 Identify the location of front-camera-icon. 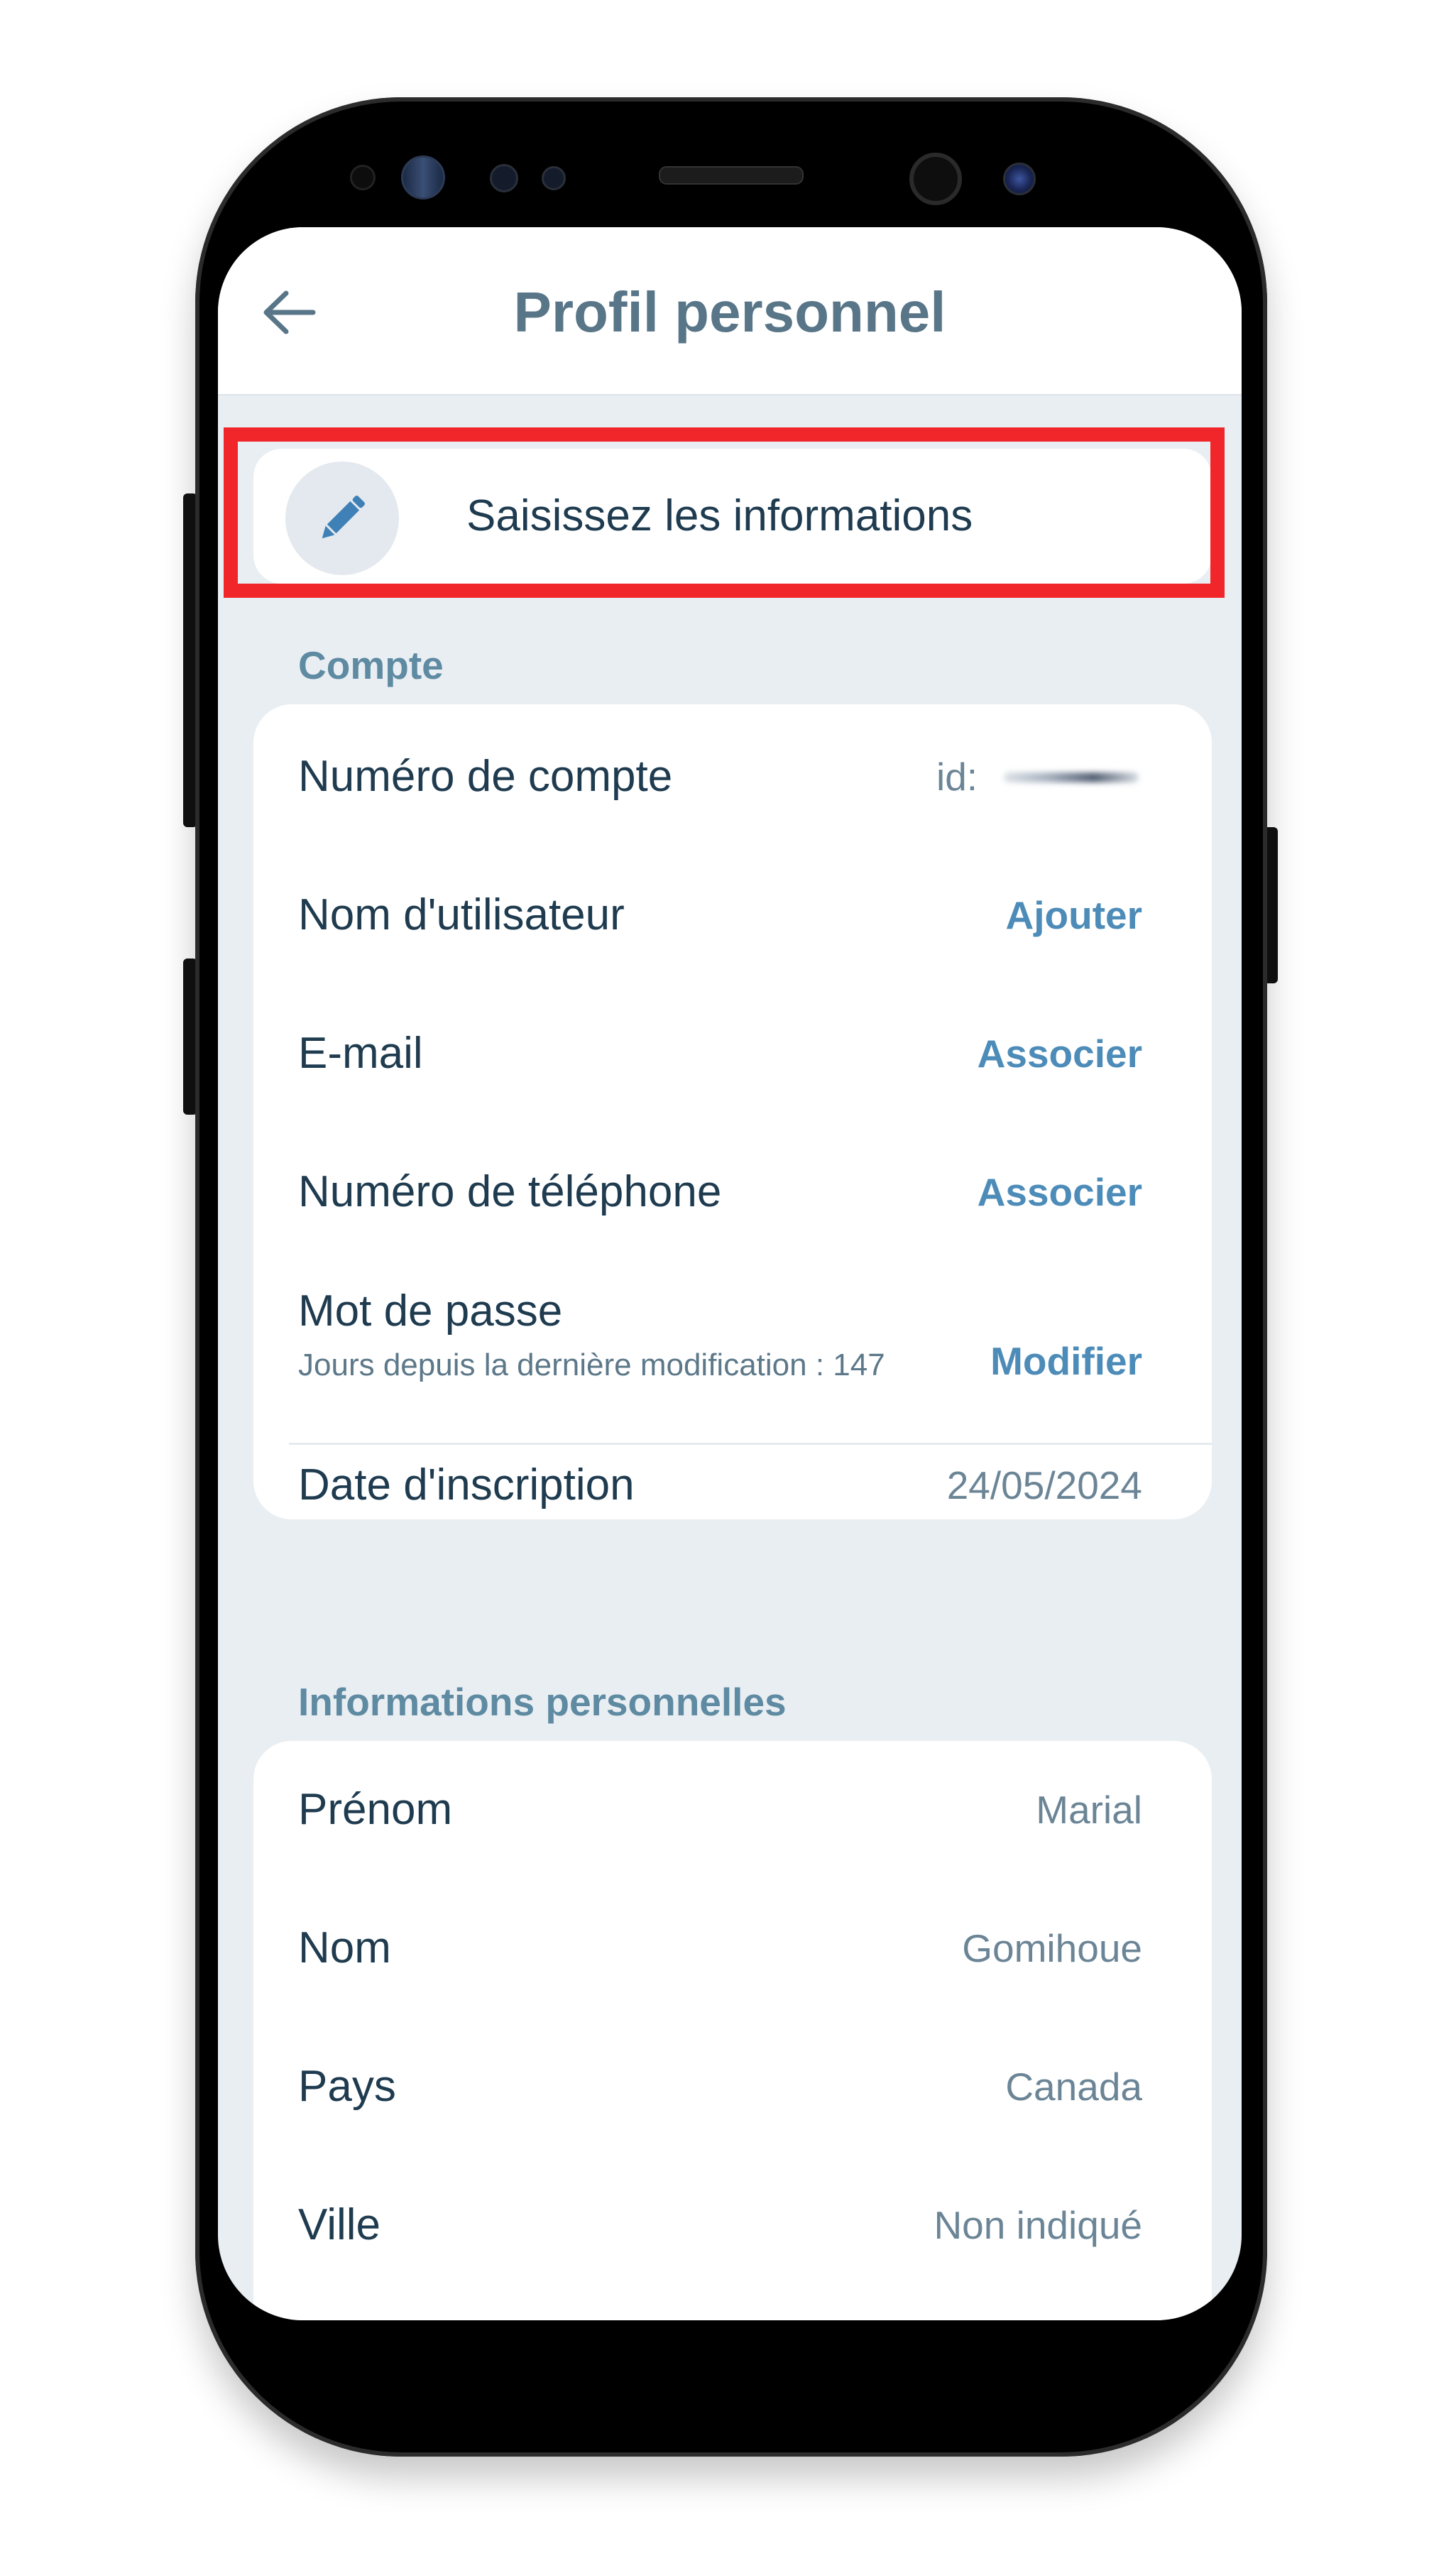
(935, 179).